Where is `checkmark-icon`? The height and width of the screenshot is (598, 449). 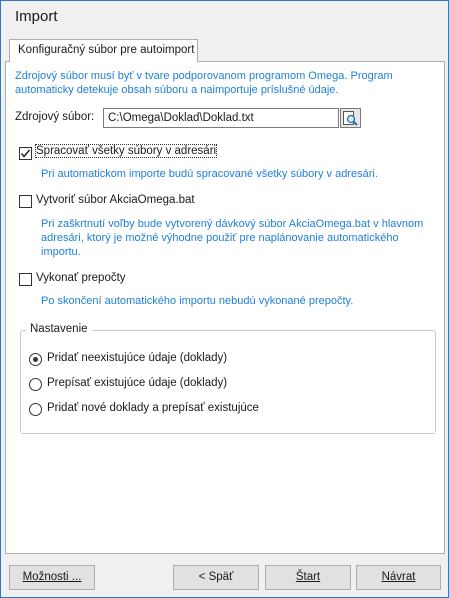
checkmark-icon is located at coordinates (25, 153).